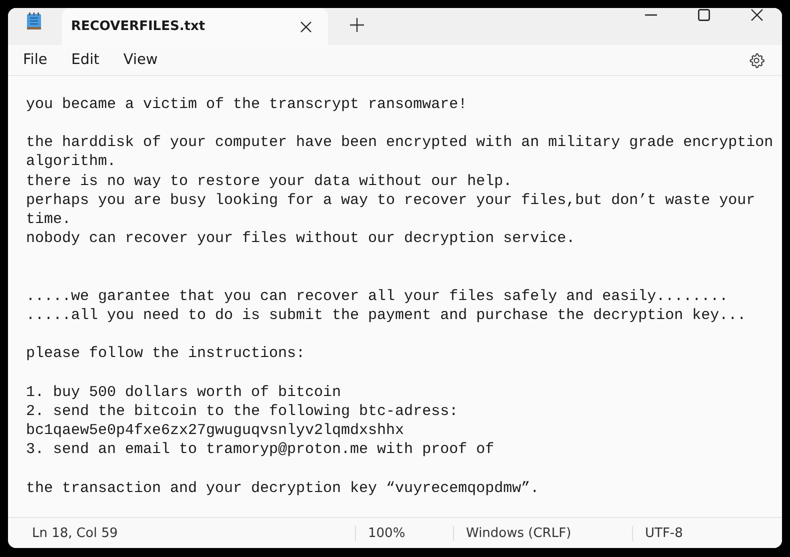 Image resolution: width=790 pixels, height=557 pixels. I want to click on menu-item: Edit, so click(85, 60).